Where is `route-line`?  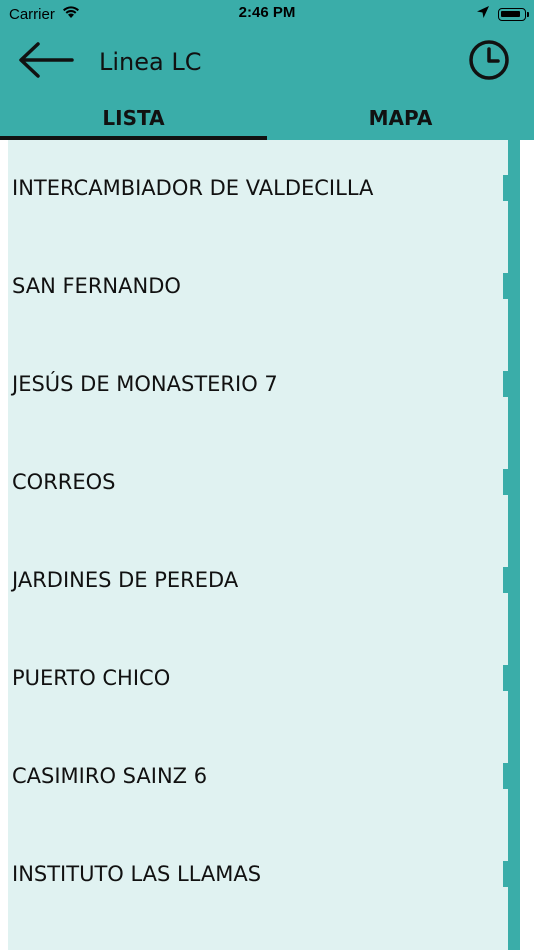
route-line is located at coordinates (514, 545).